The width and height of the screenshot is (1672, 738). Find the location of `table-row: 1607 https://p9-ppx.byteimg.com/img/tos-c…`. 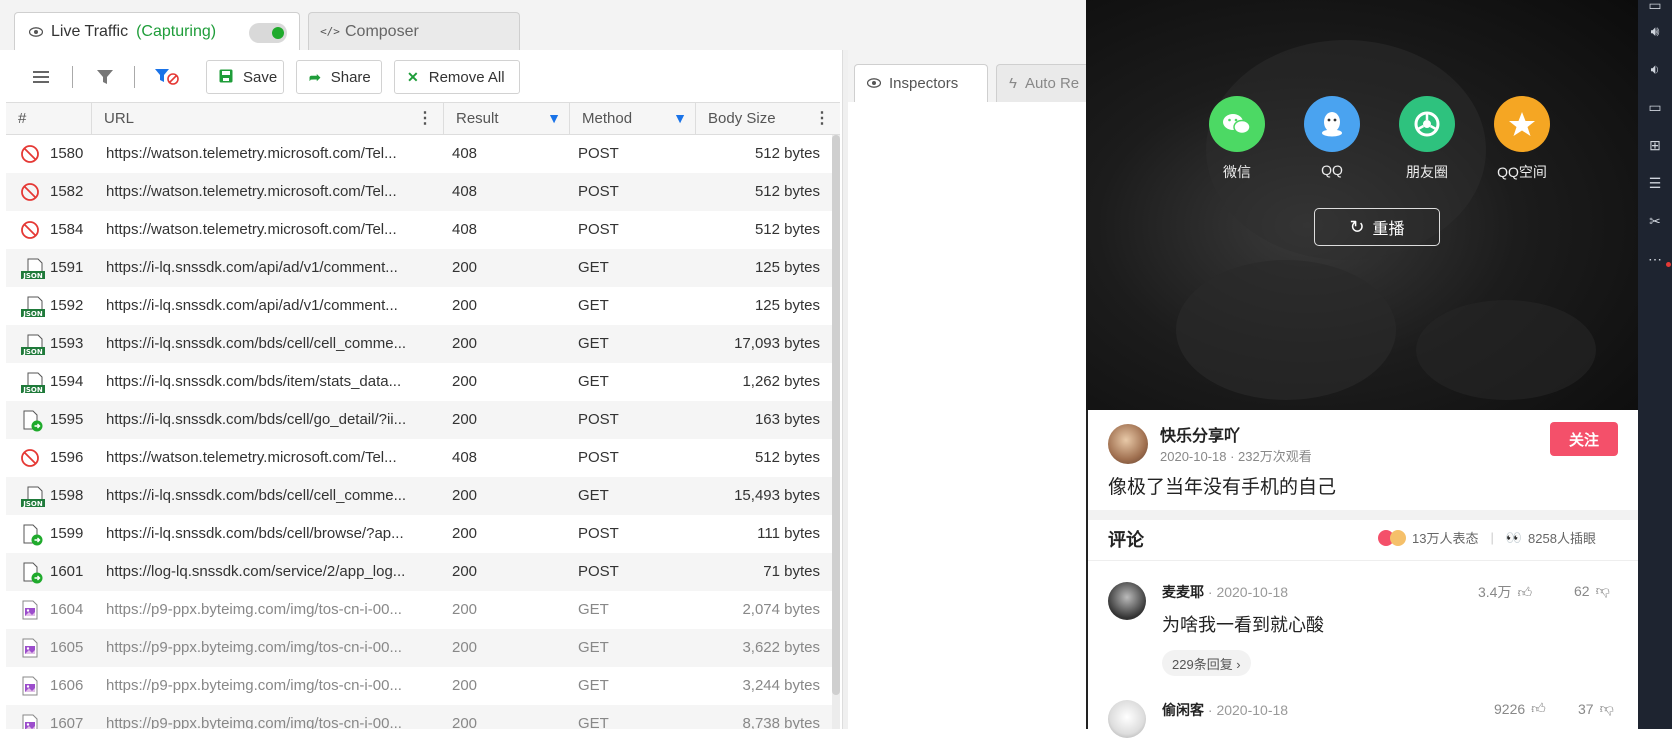

table-row: 1607 https://p9-ppx.byteimg.com/img/tos-c… is located at coordinates (419, 717).